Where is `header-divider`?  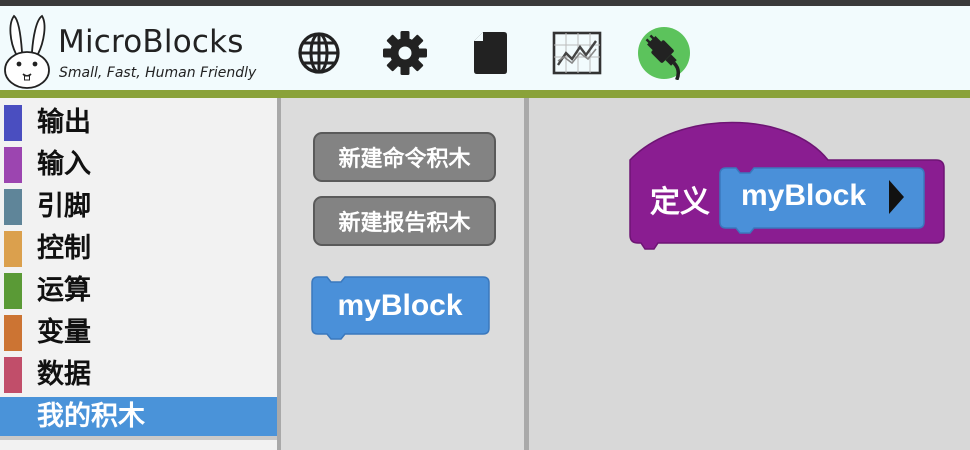 header-divider is located at coordinates (485, 94).